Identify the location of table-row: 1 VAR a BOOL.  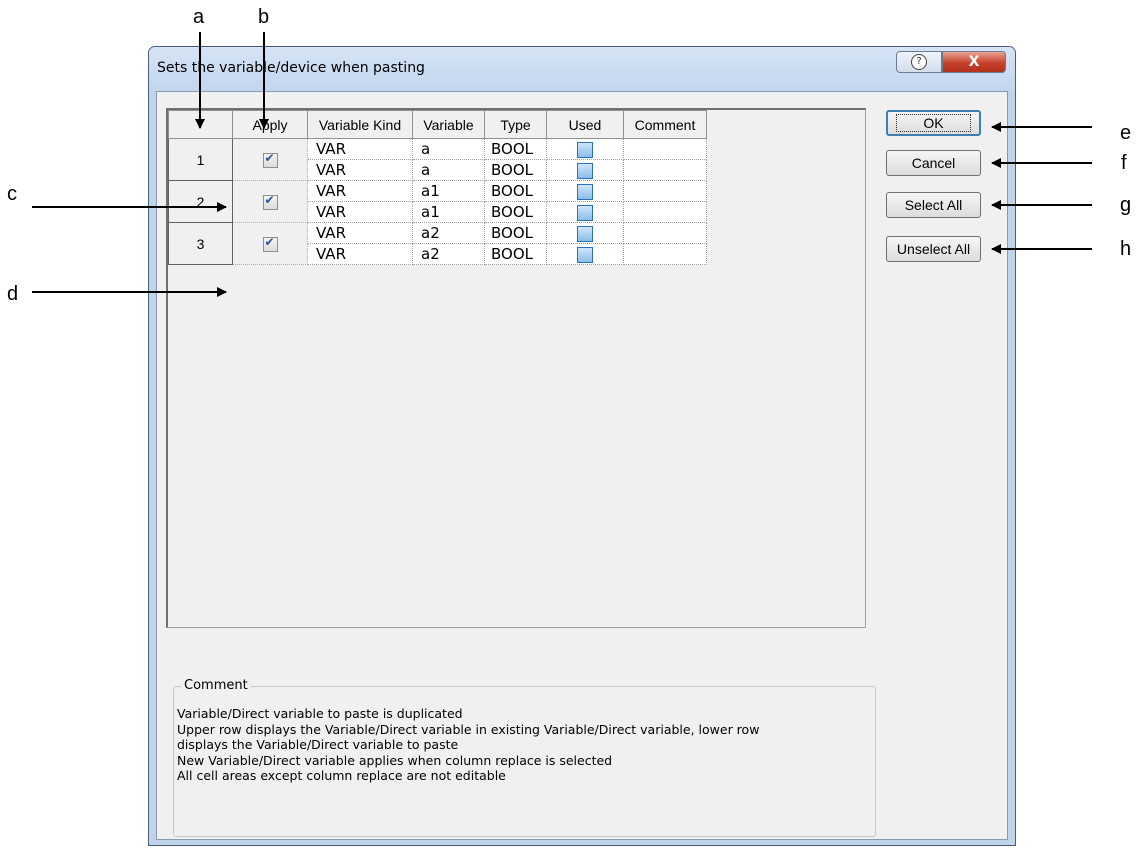
(437, 159).